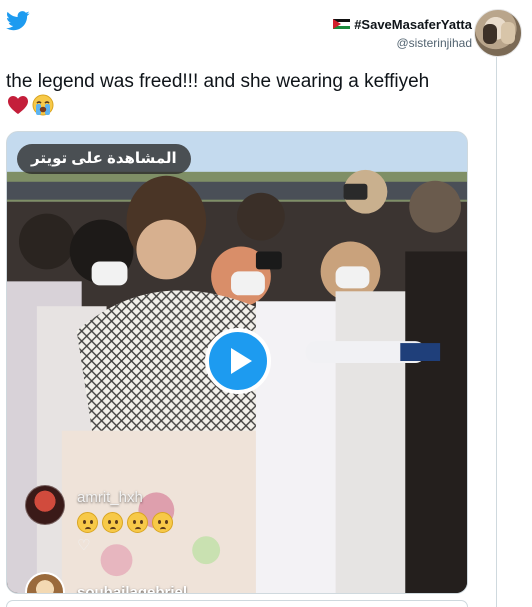 The height and width of the screenshot is (607, 532). Describe the element at coordinates (18, 21) in the screenshot. I see `twitter-bird-icon` at that location.